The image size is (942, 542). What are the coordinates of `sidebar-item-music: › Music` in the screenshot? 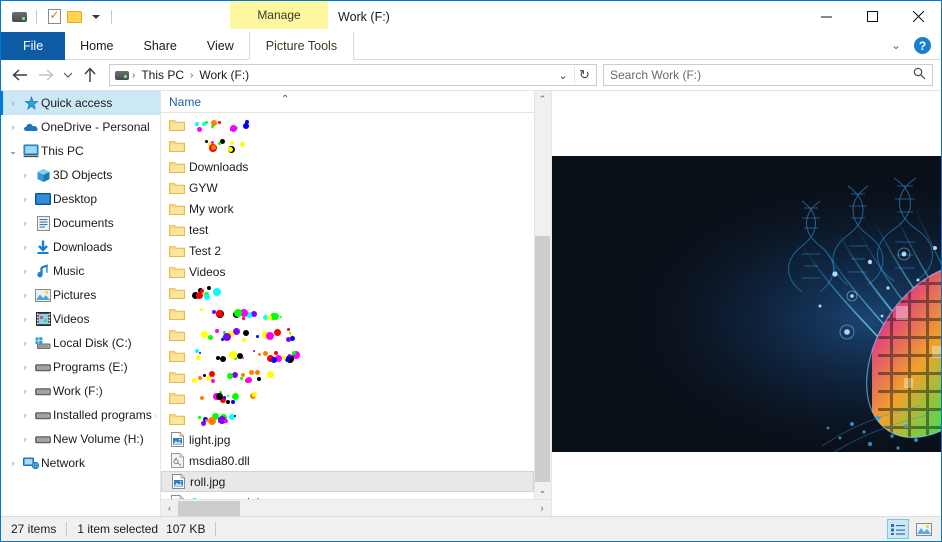 It's located at (80, 271).